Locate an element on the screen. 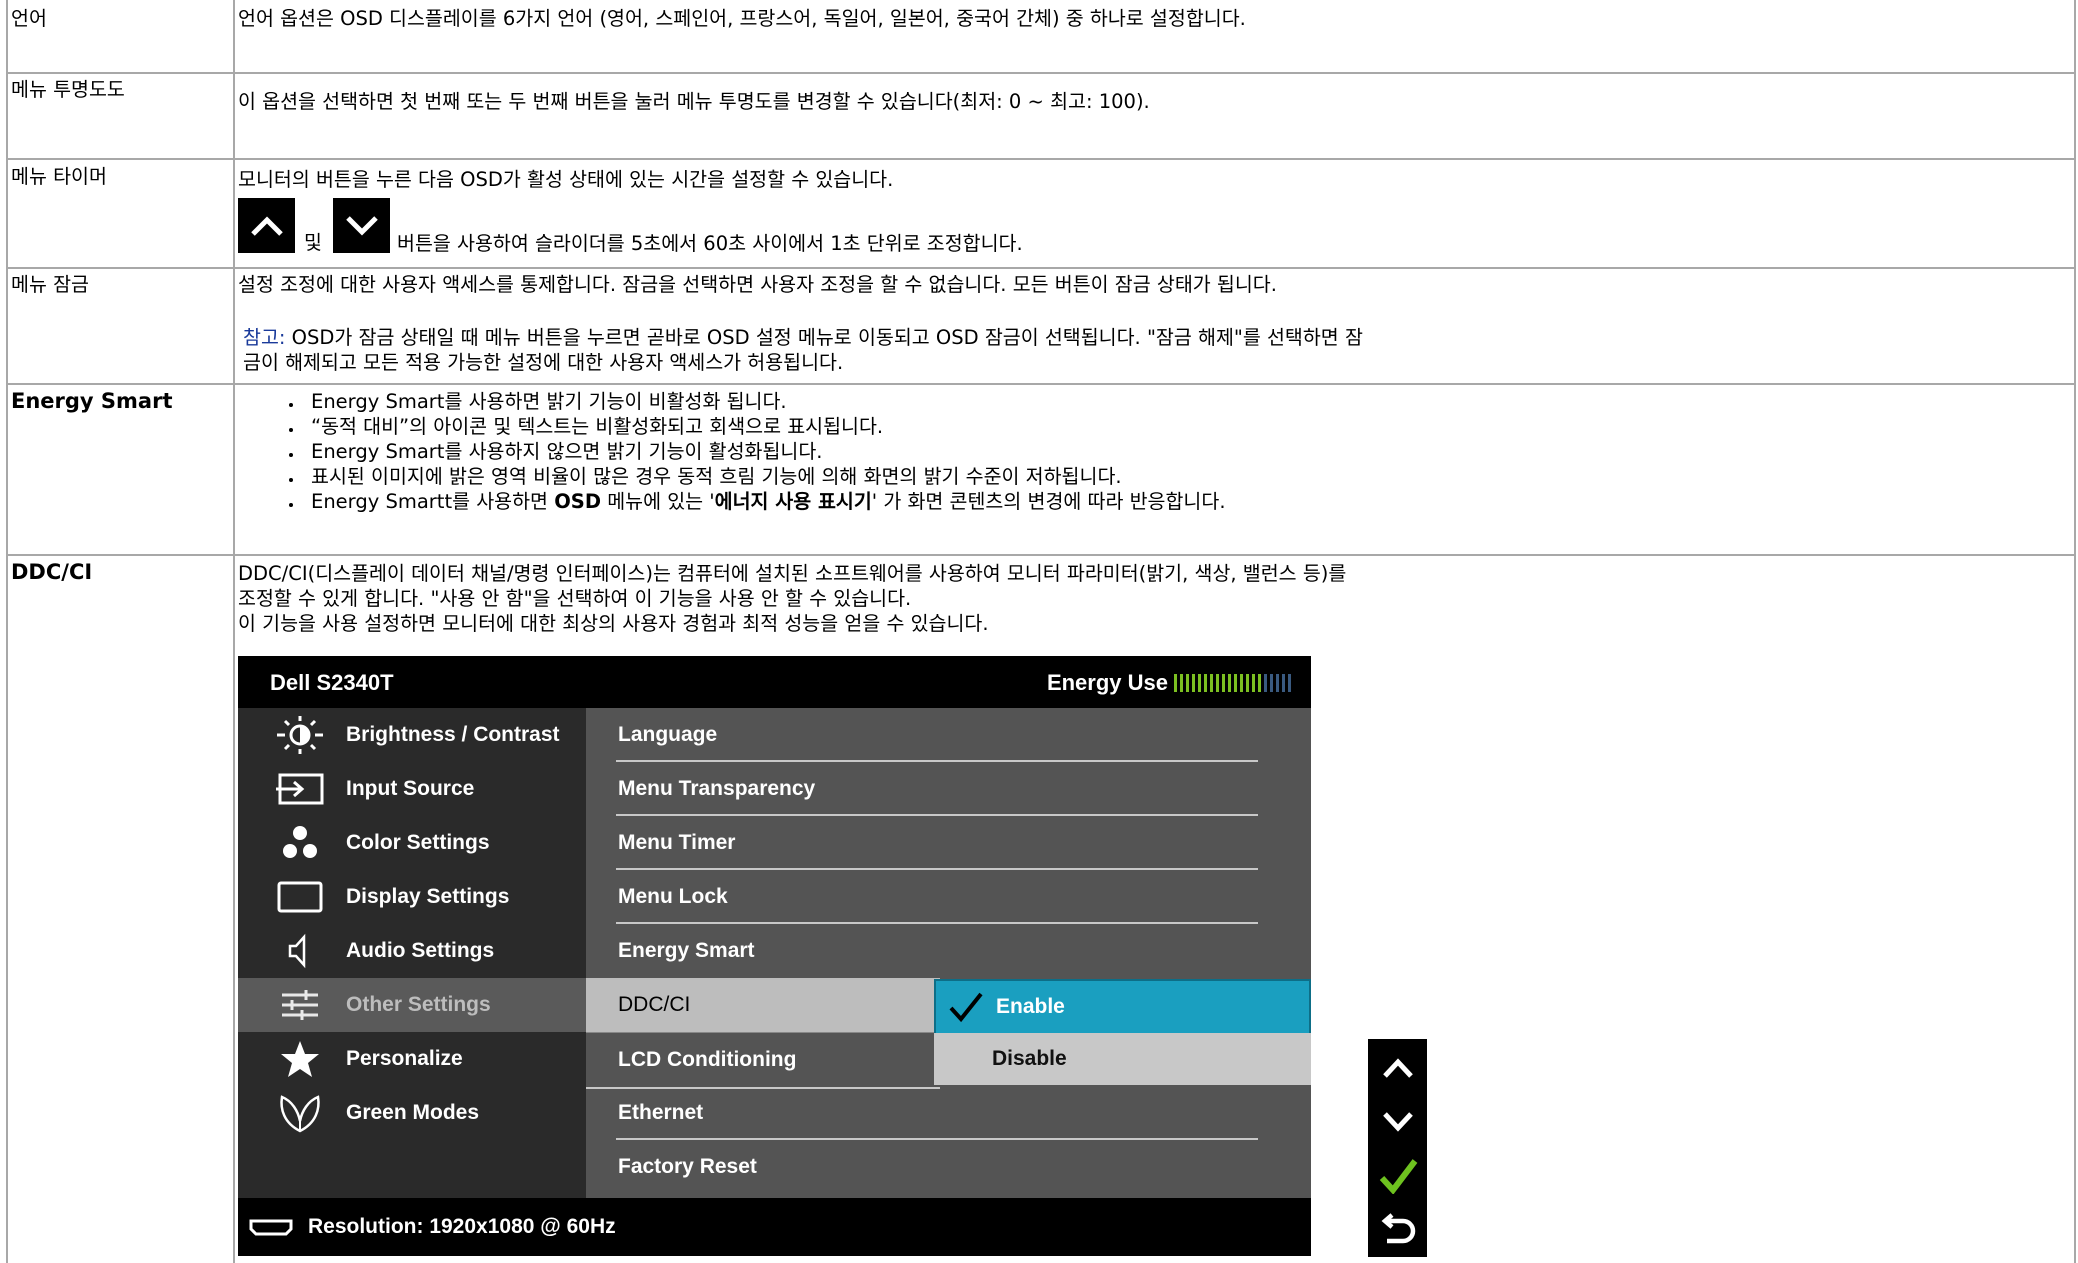  brightness-icon is located at coordinates (300, 735).